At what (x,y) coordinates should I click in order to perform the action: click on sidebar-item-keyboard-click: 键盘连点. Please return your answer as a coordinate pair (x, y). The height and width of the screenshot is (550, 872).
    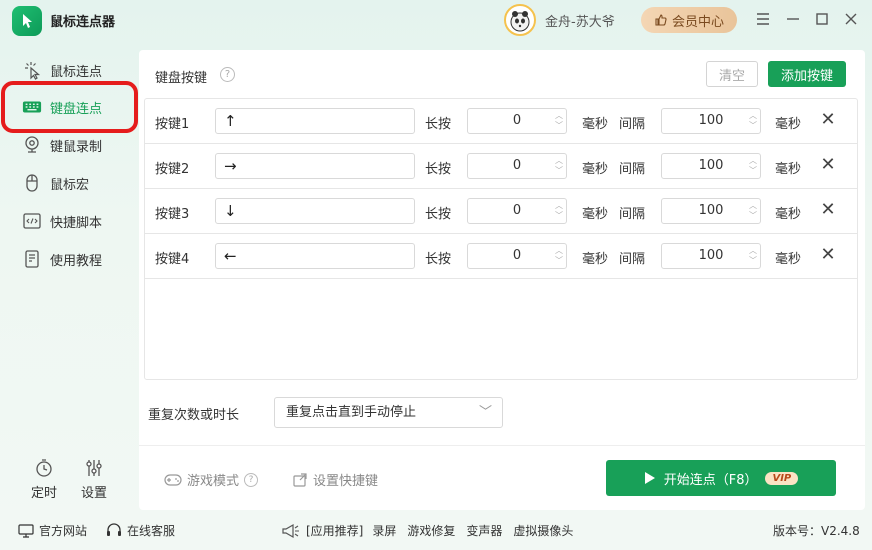
    Looking at the image, I should click on (72, 107).